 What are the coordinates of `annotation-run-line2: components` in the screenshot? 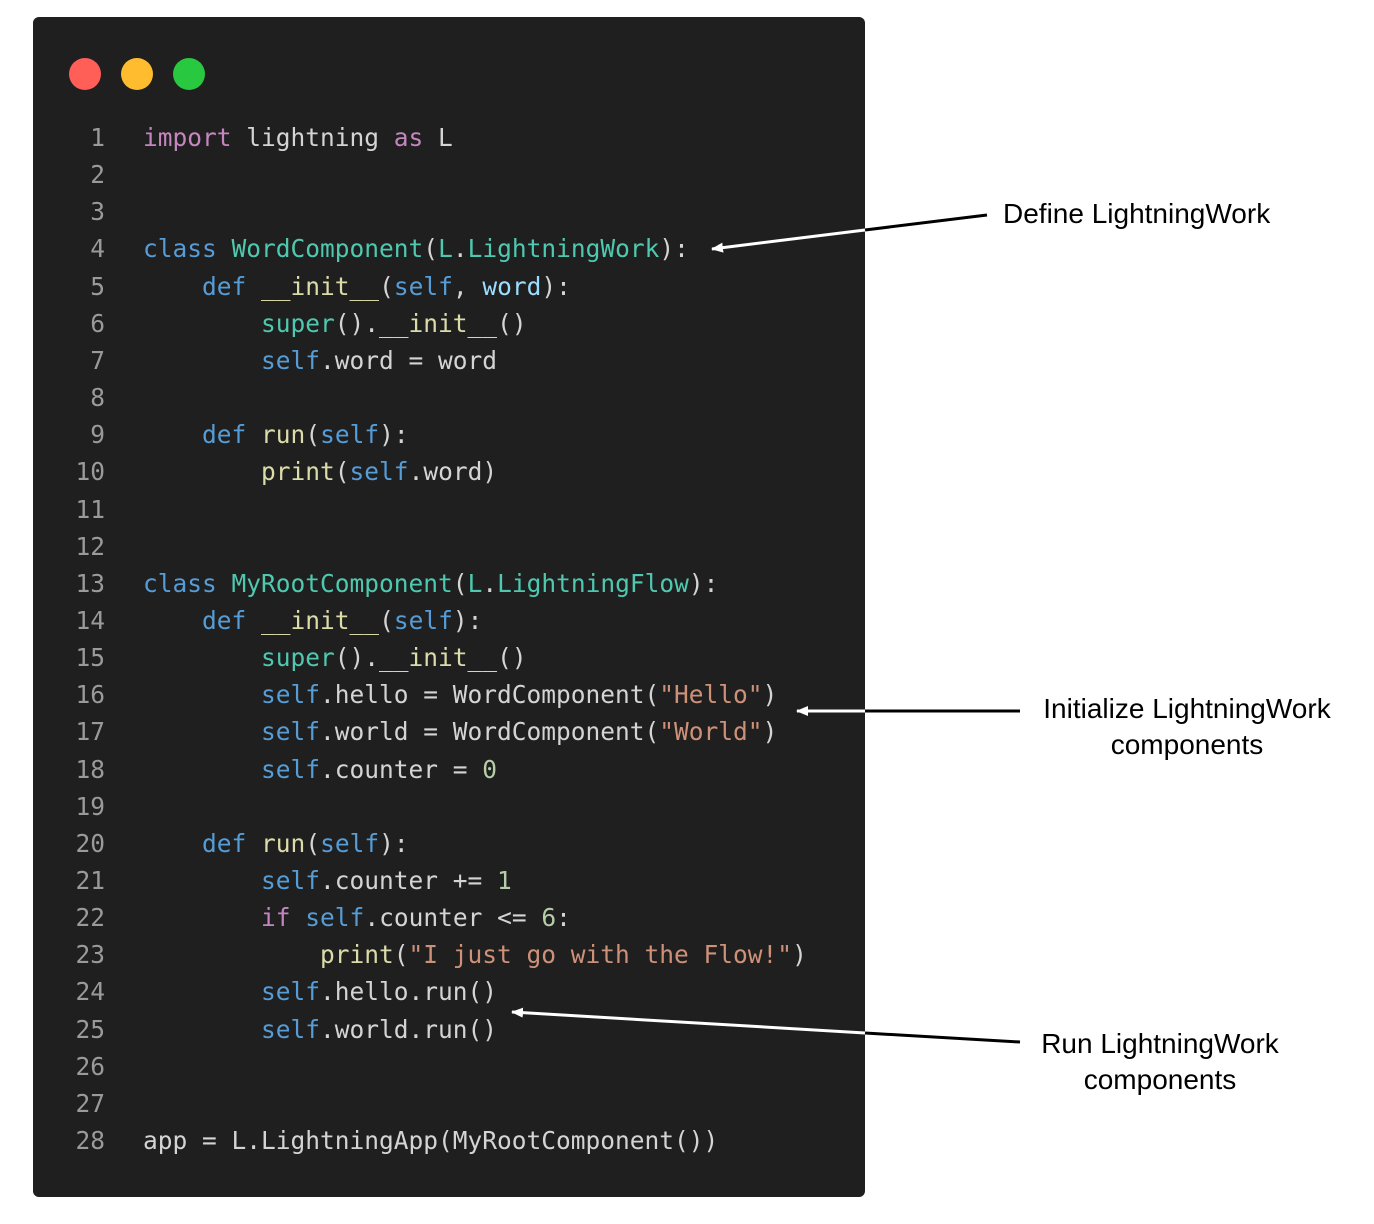 It's located at (1160, 1079).